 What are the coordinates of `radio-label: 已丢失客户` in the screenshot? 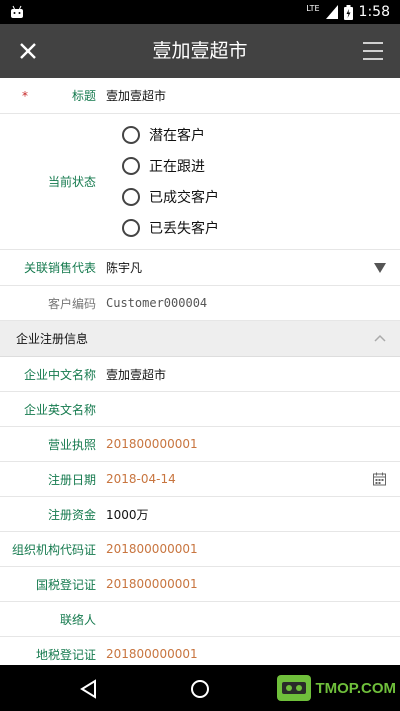 It's located at (184, 229).